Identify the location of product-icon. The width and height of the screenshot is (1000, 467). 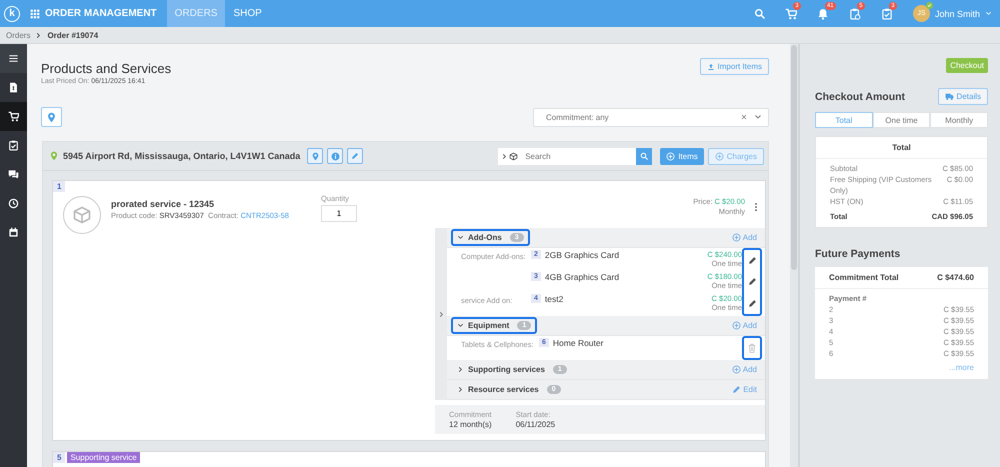
(82, 215).